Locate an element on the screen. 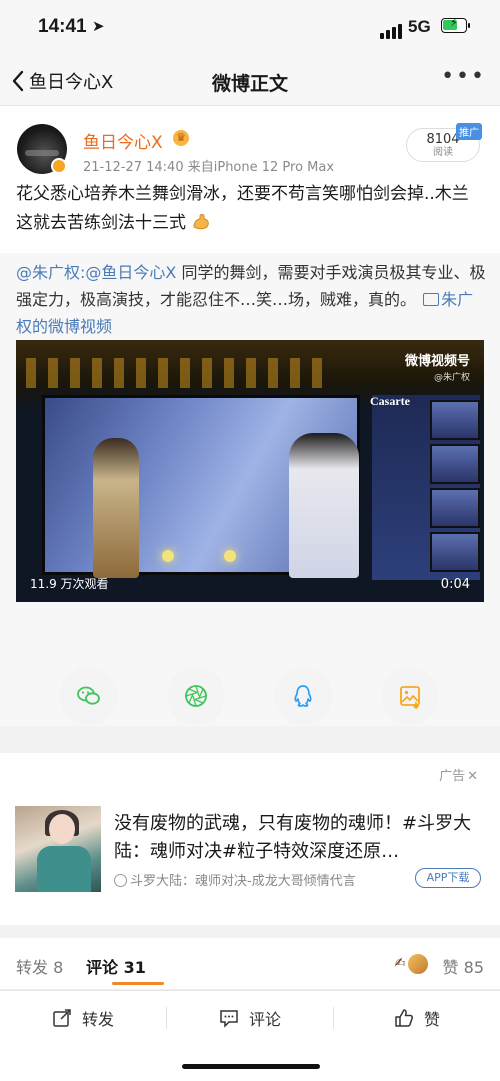  read-label: 阅读 is located at coordinates (443, 152).